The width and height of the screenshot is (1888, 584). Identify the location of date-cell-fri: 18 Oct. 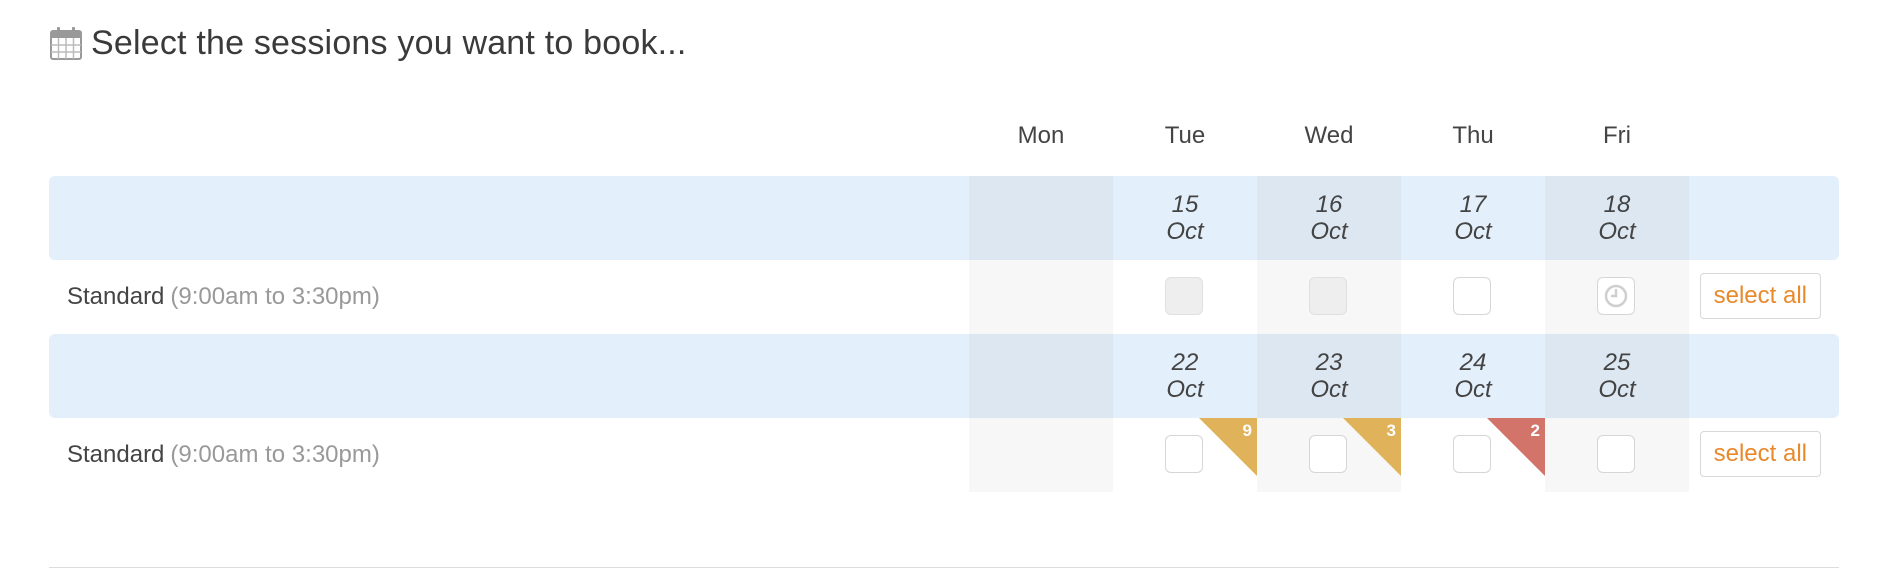
(1617, 218).